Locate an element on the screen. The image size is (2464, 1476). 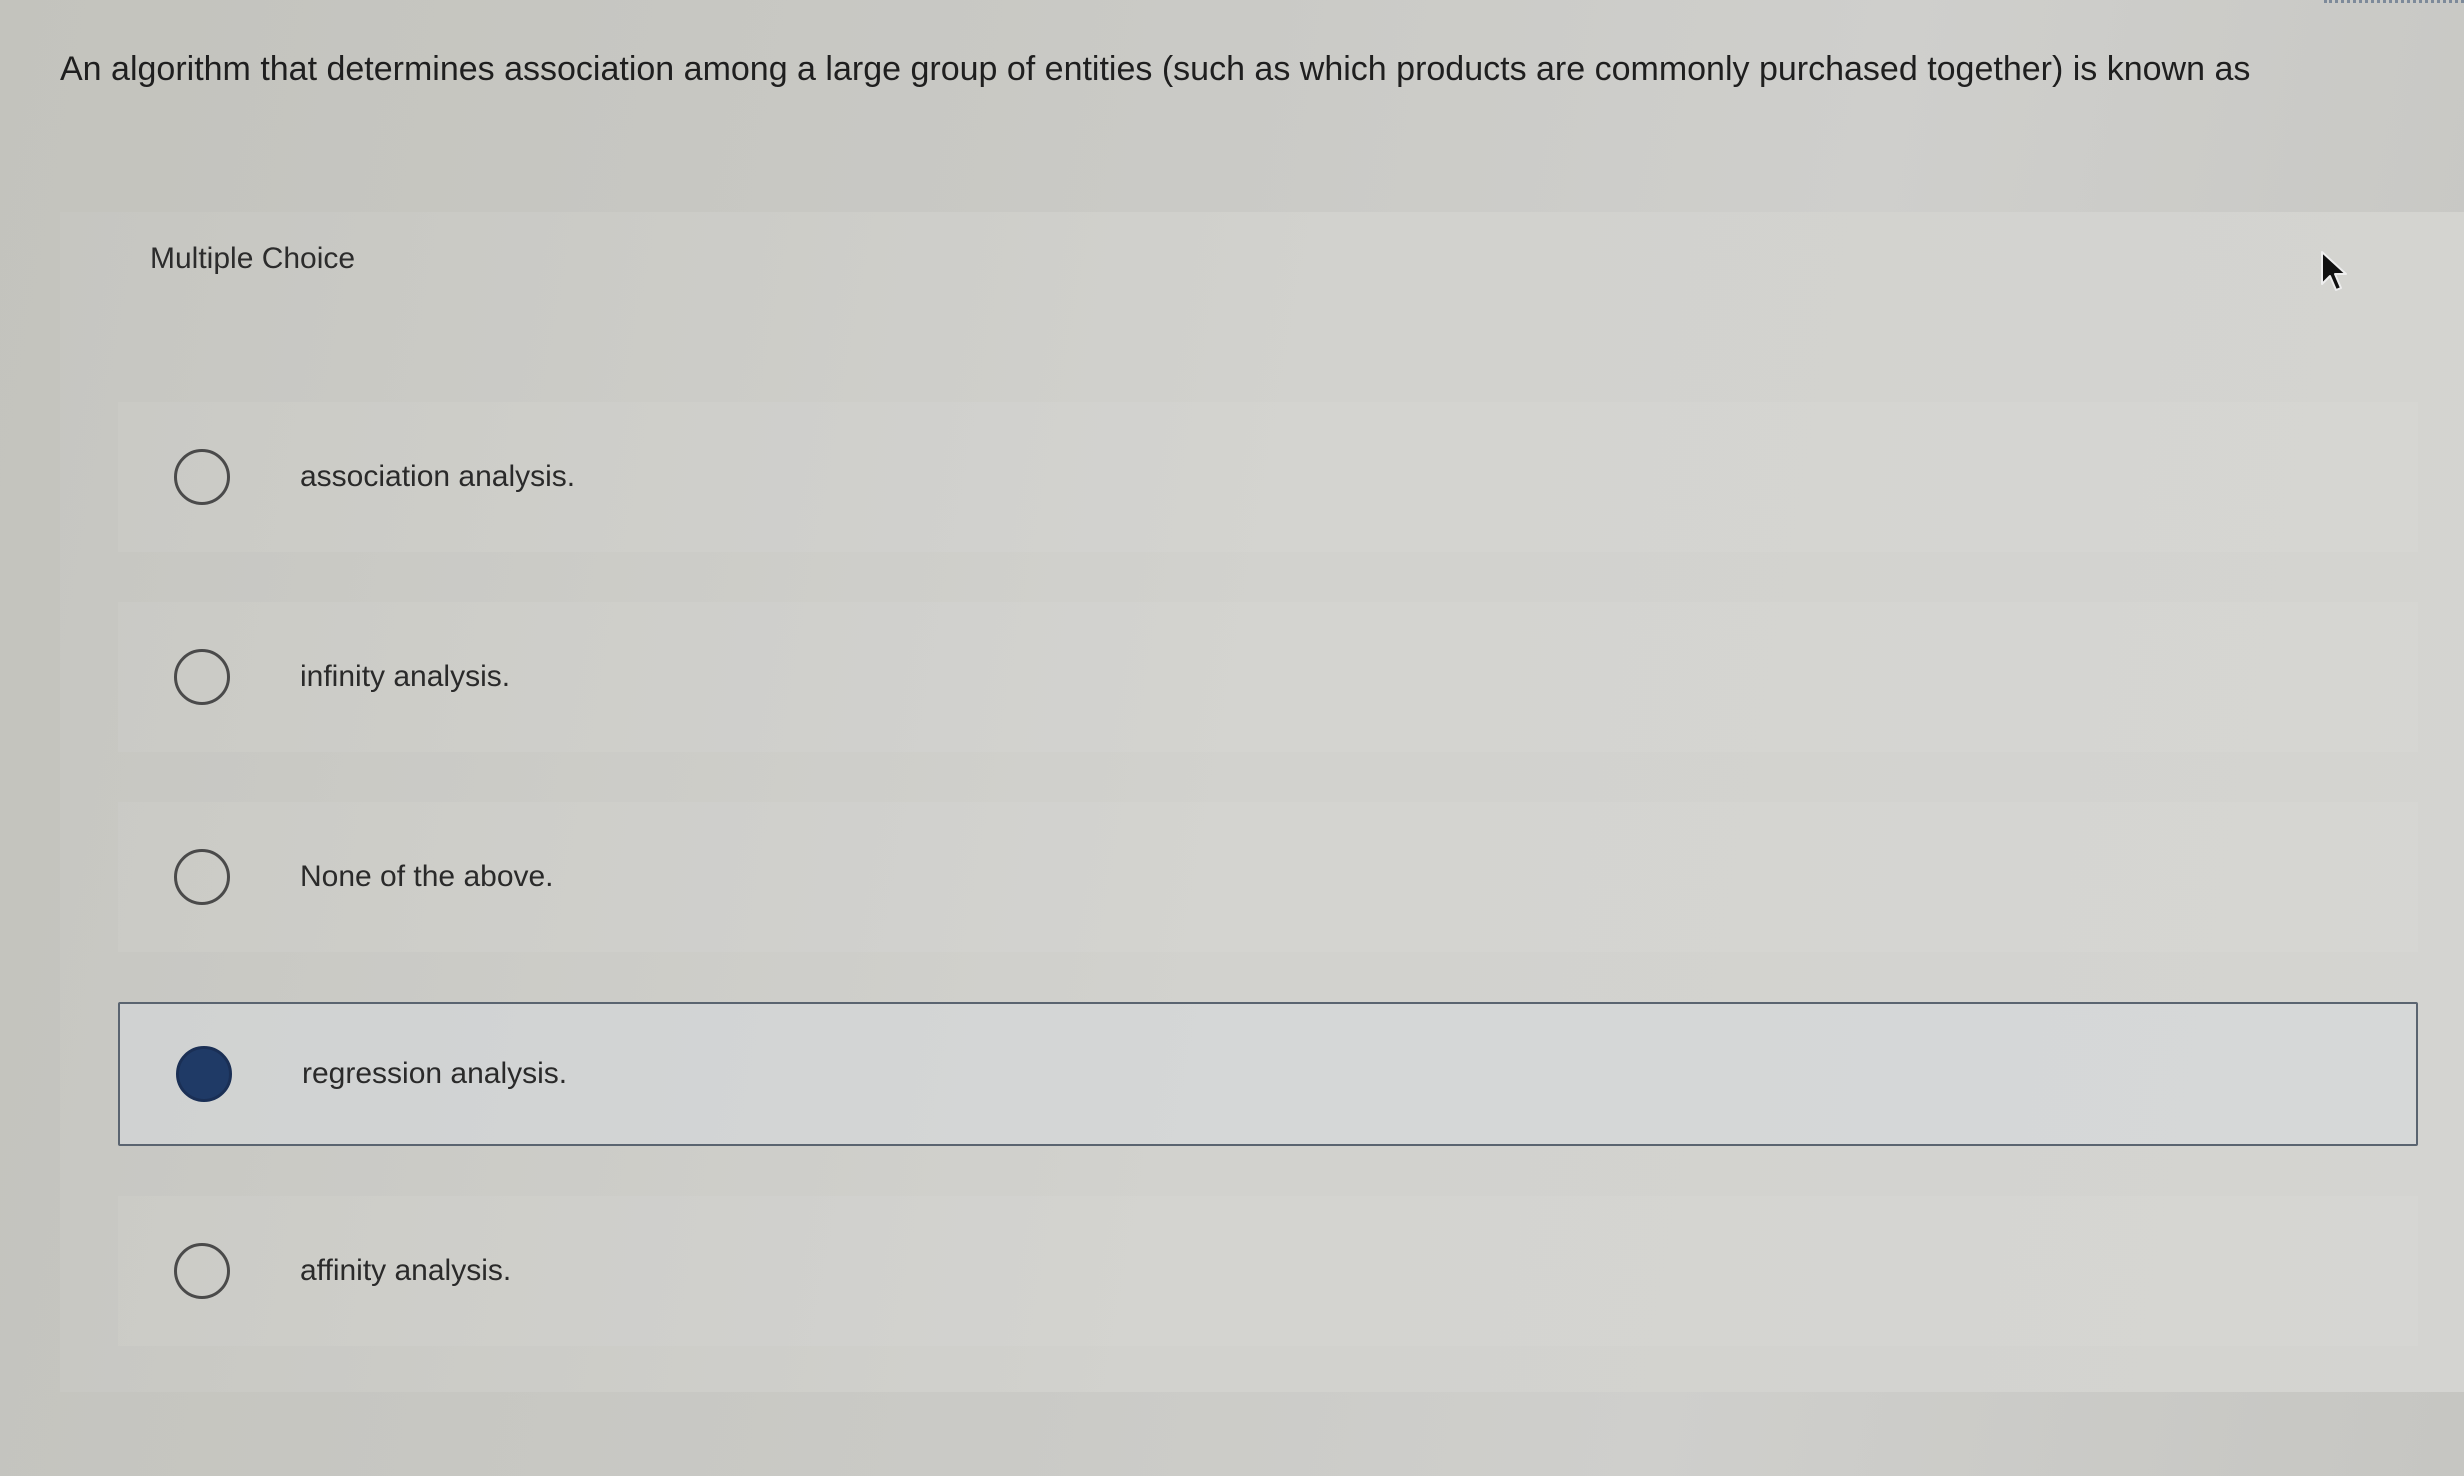
top-dotted-divider is located at coordinates (2394, 4).